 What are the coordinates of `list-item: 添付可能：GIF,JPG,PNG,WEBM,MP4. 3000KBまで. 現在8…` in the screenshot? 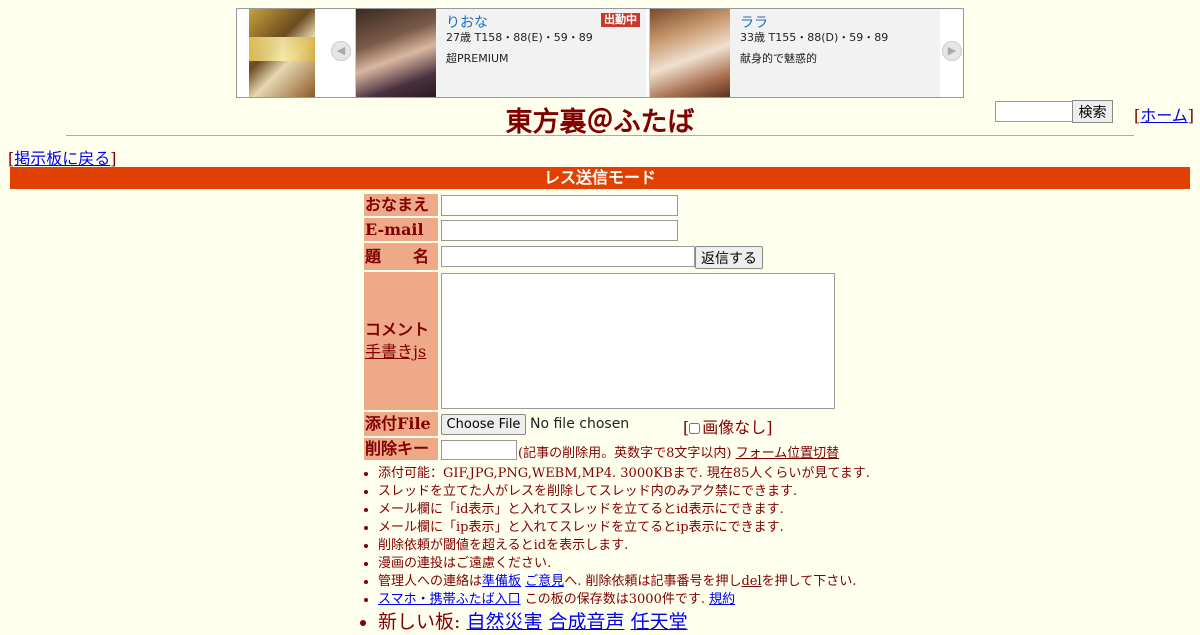 It's located at (624, 474).